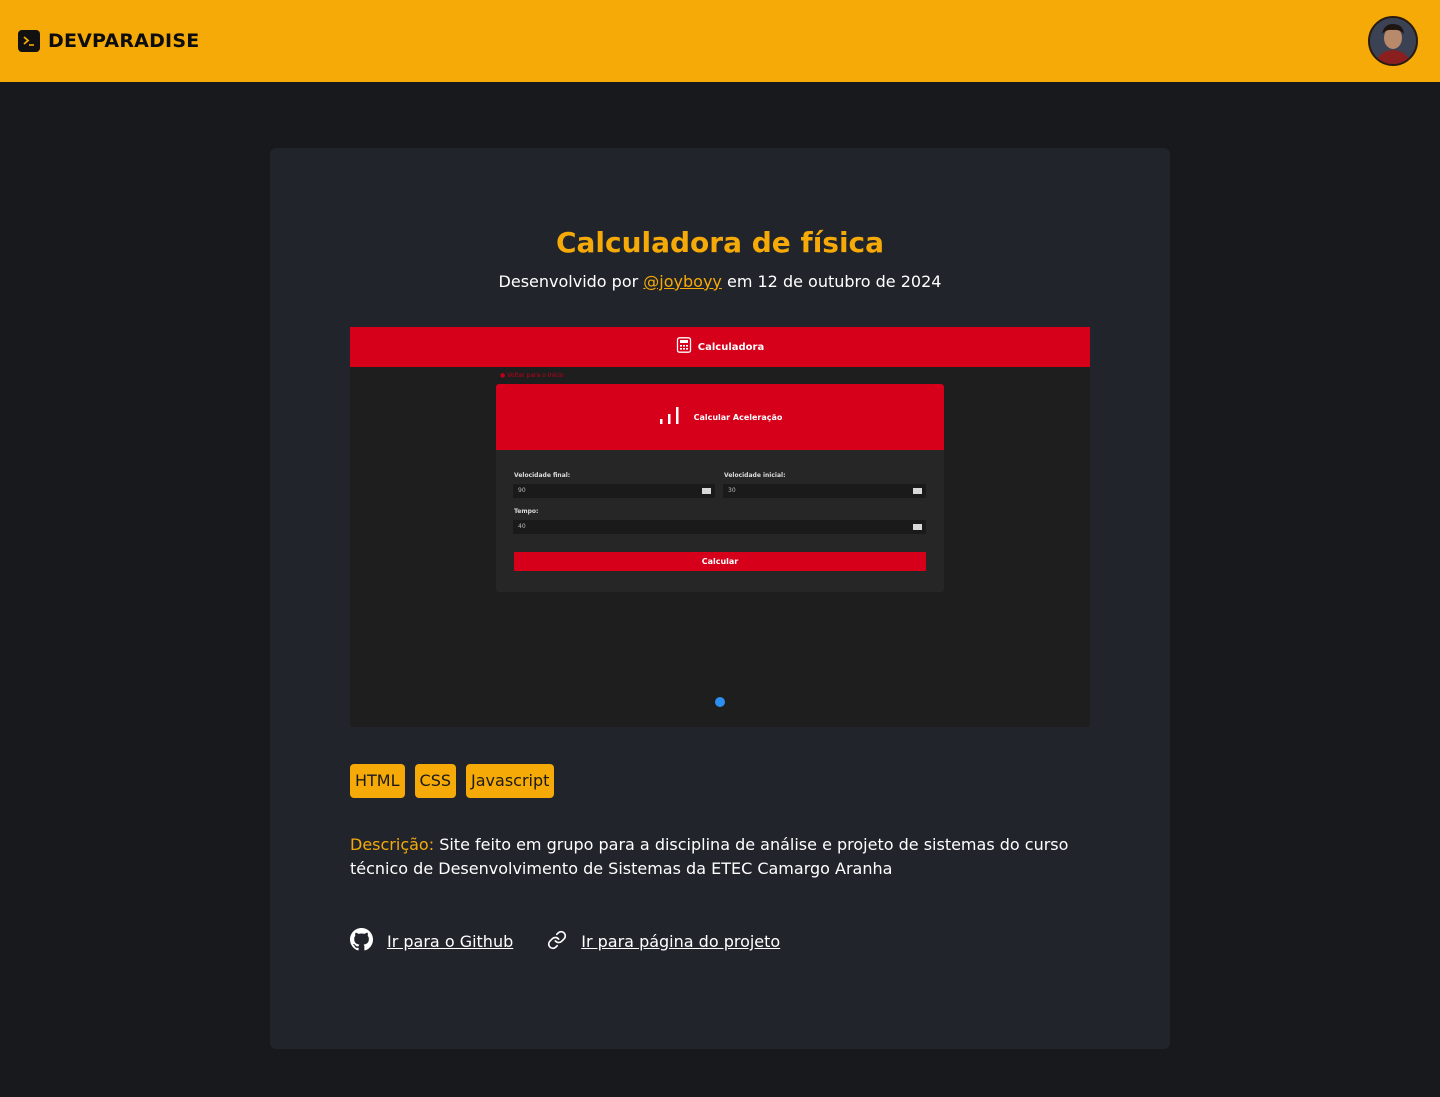  I want to click on carousel-dot, so click(720, 702).